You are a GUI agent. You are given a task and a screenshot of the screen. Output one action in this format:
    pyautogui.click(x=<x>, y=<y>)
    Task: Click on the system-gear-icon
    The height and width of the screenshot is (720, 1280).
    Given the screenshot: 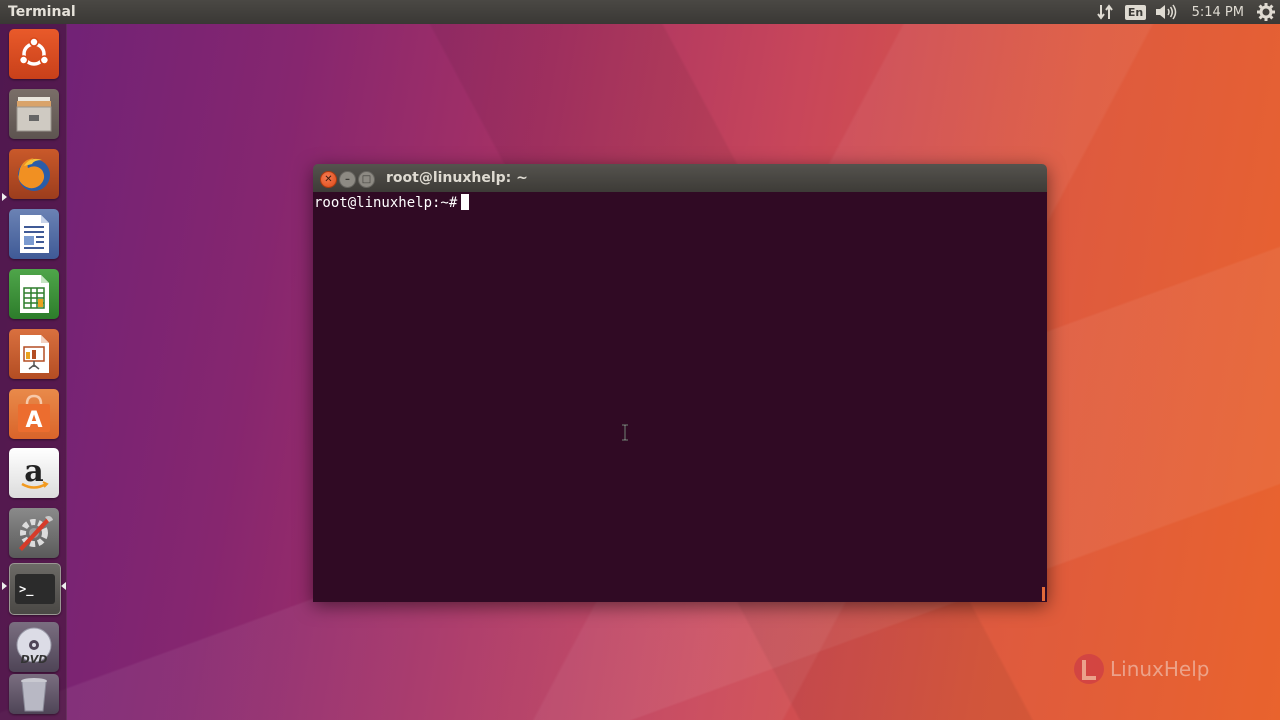 What is the action you would take?
    pyautogui.click(x=1266, y=12)
    